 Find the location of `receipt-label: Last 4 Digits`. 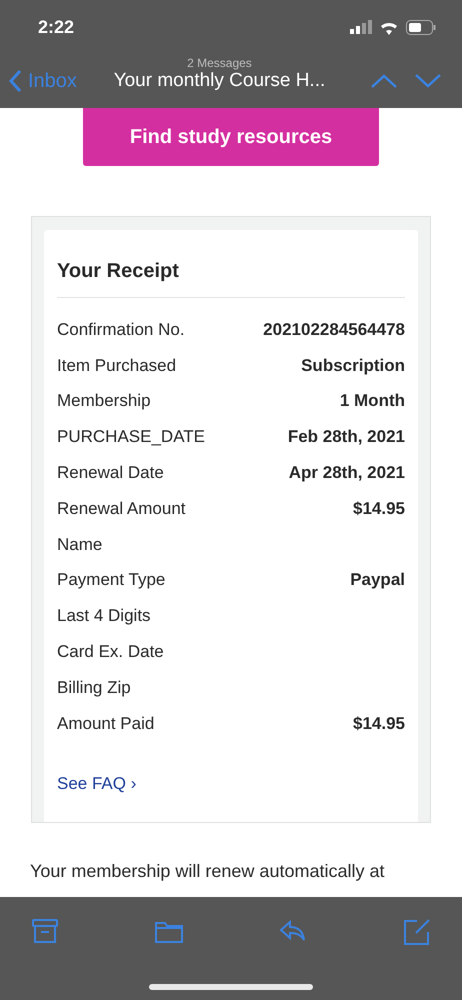

receipt-label: Last 4 Digits is located at coordinates (104, 616).